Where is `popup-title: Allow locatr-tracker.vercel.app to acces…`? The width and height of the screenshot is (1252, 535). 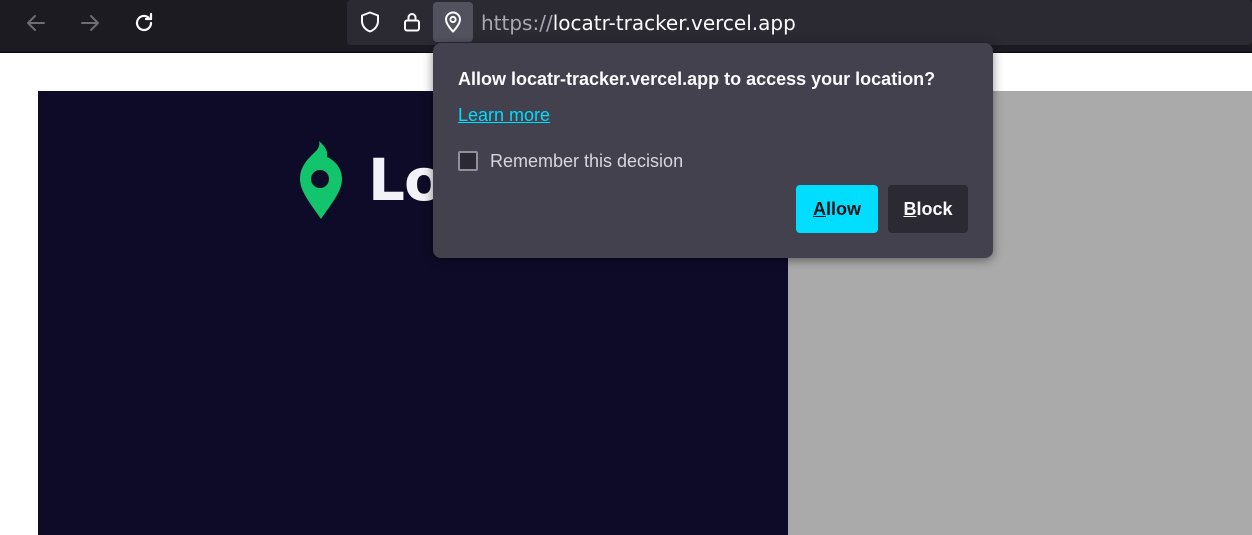
popup-title: Allow locatr-tracker.vercel.app to acces… is located at coordinates (697, 79).